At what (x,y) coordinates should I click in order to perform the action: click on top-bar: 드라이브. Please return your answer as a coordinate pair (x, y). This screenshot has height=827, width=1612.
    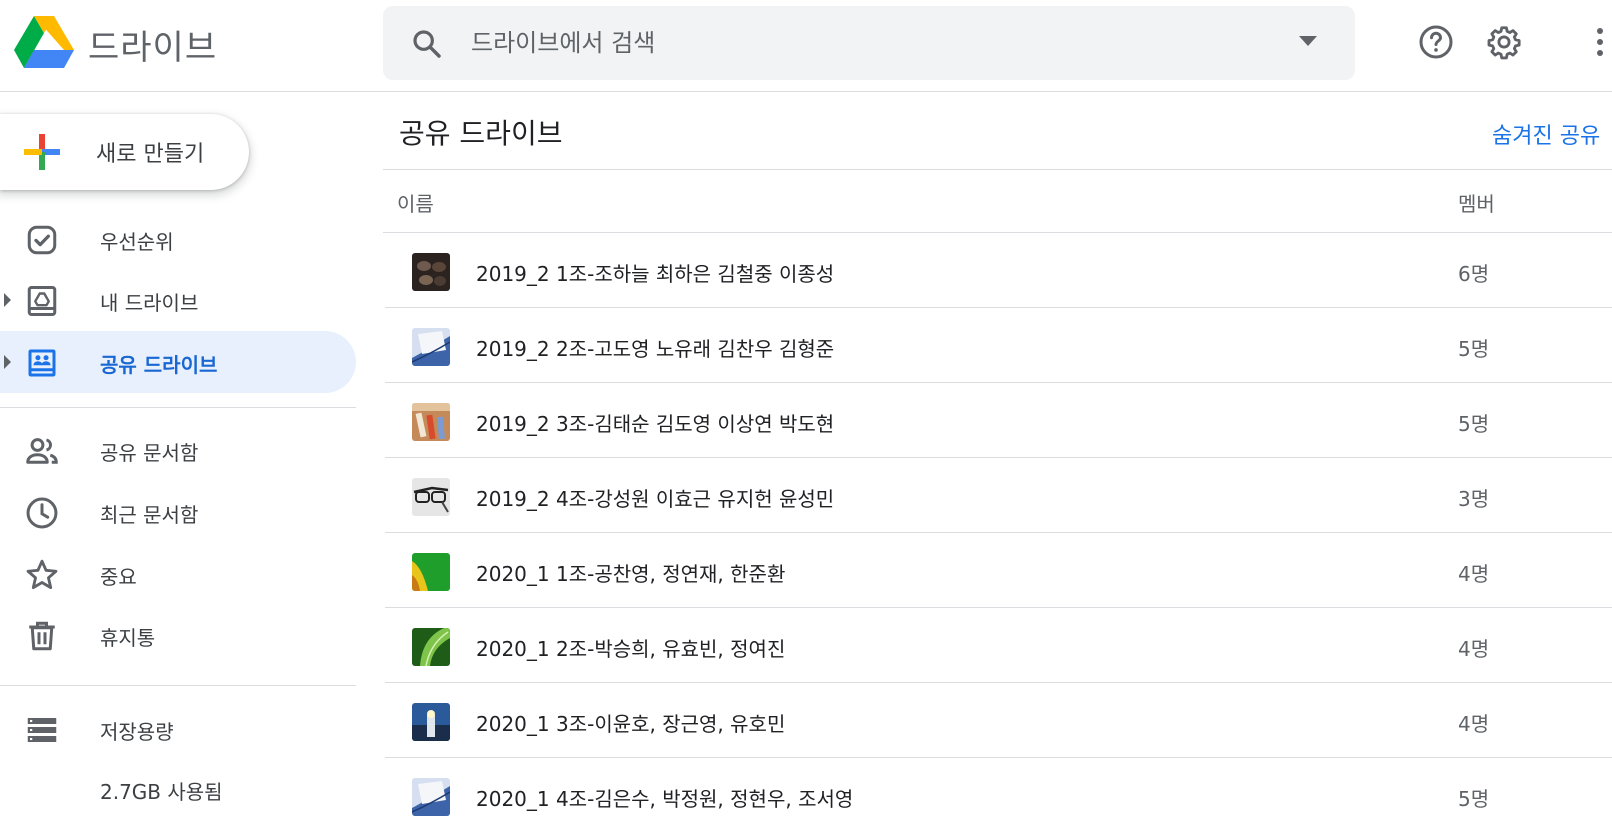
    Looking at the image, I should click on (806, 46).